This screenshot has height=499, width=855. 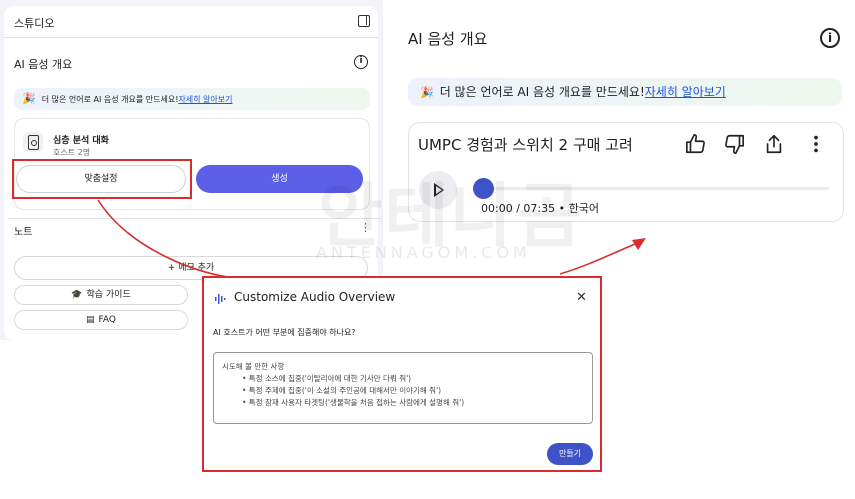 I want to click on dialog-title: Customize Audio Overview, so click(x=315, y=297).